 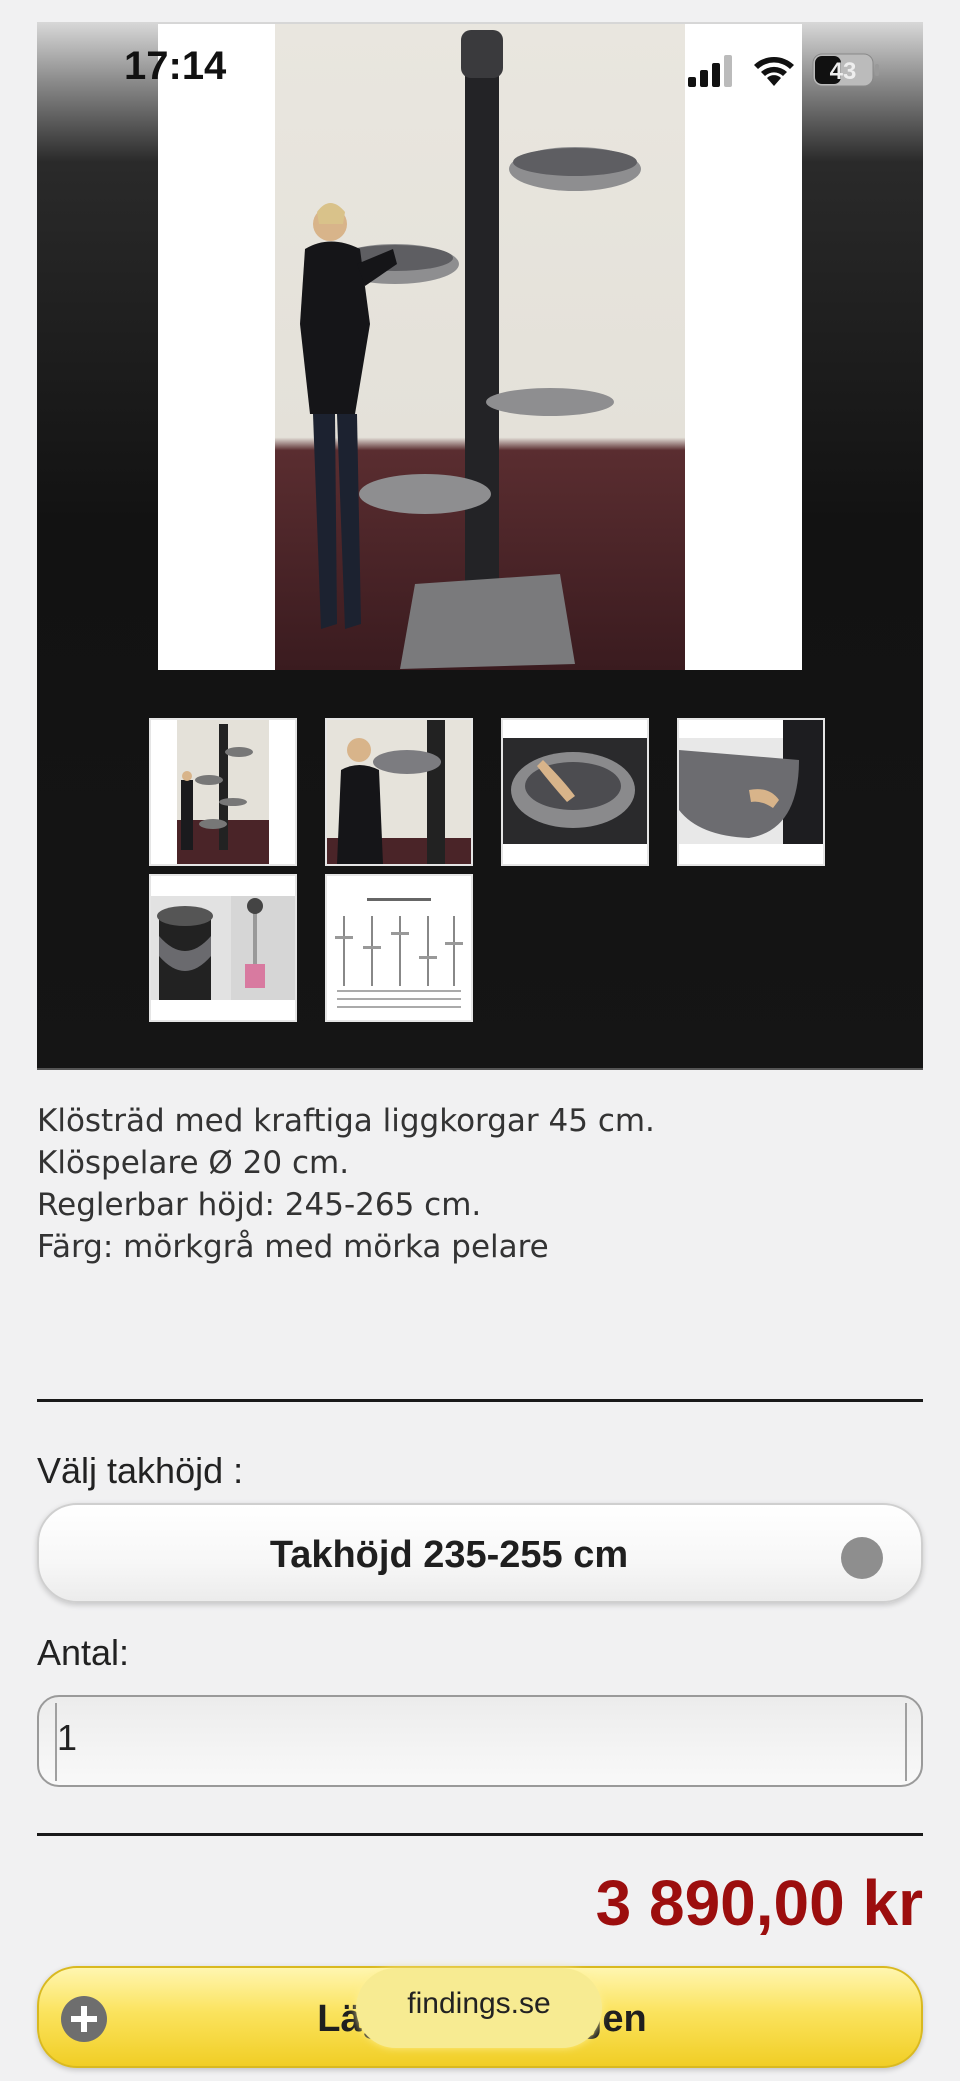 What do you see at coordinates (449, 1555) in the screenshot?
I see `ceiling-height-value: Takhöjd 235-255 cm` at bounding box center [449, 1555].